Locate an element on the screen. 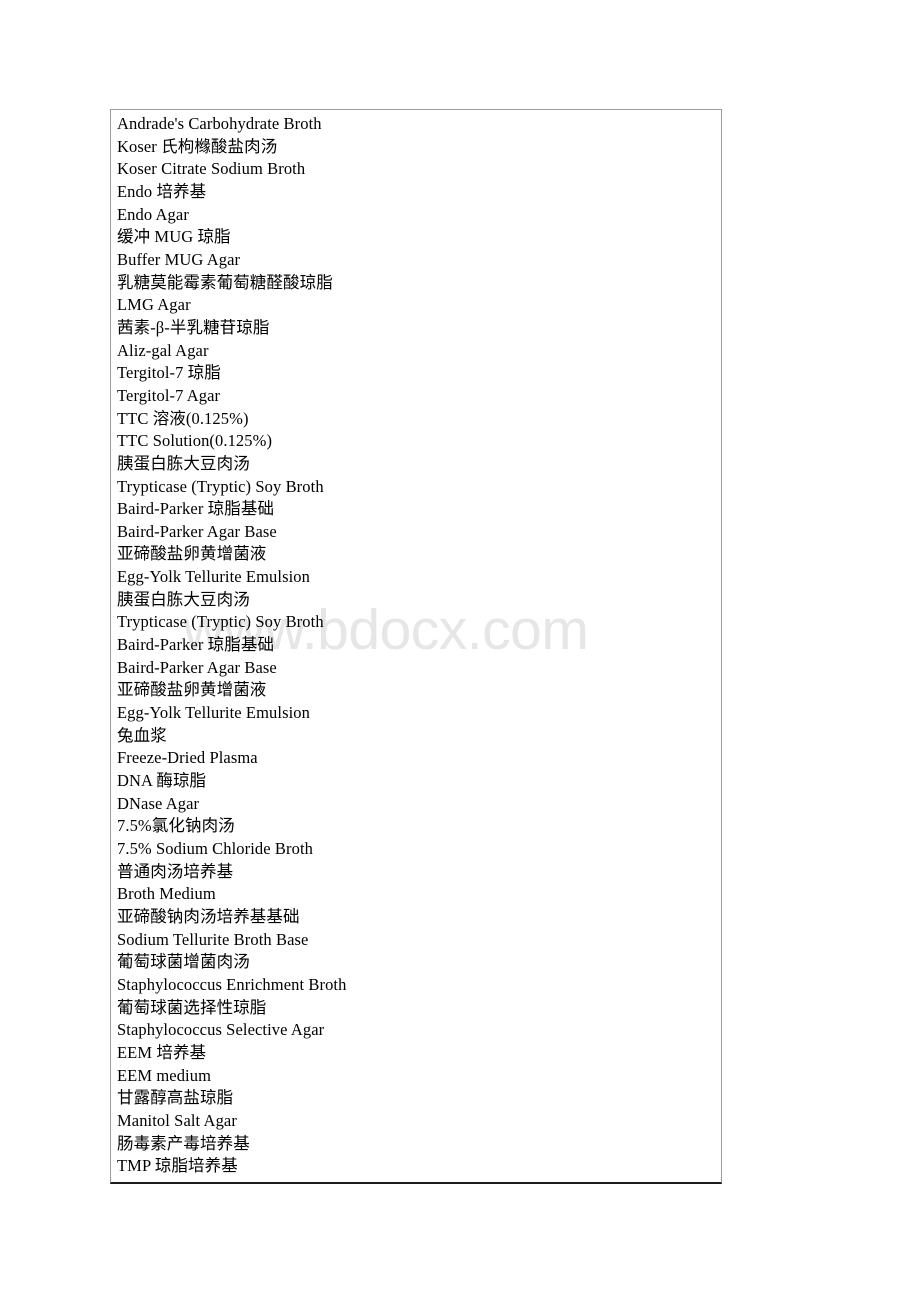 The image size is (920, 1302). table-row: 葡萄球菌选择性琼脂 is located at coordinates (192, 1007).